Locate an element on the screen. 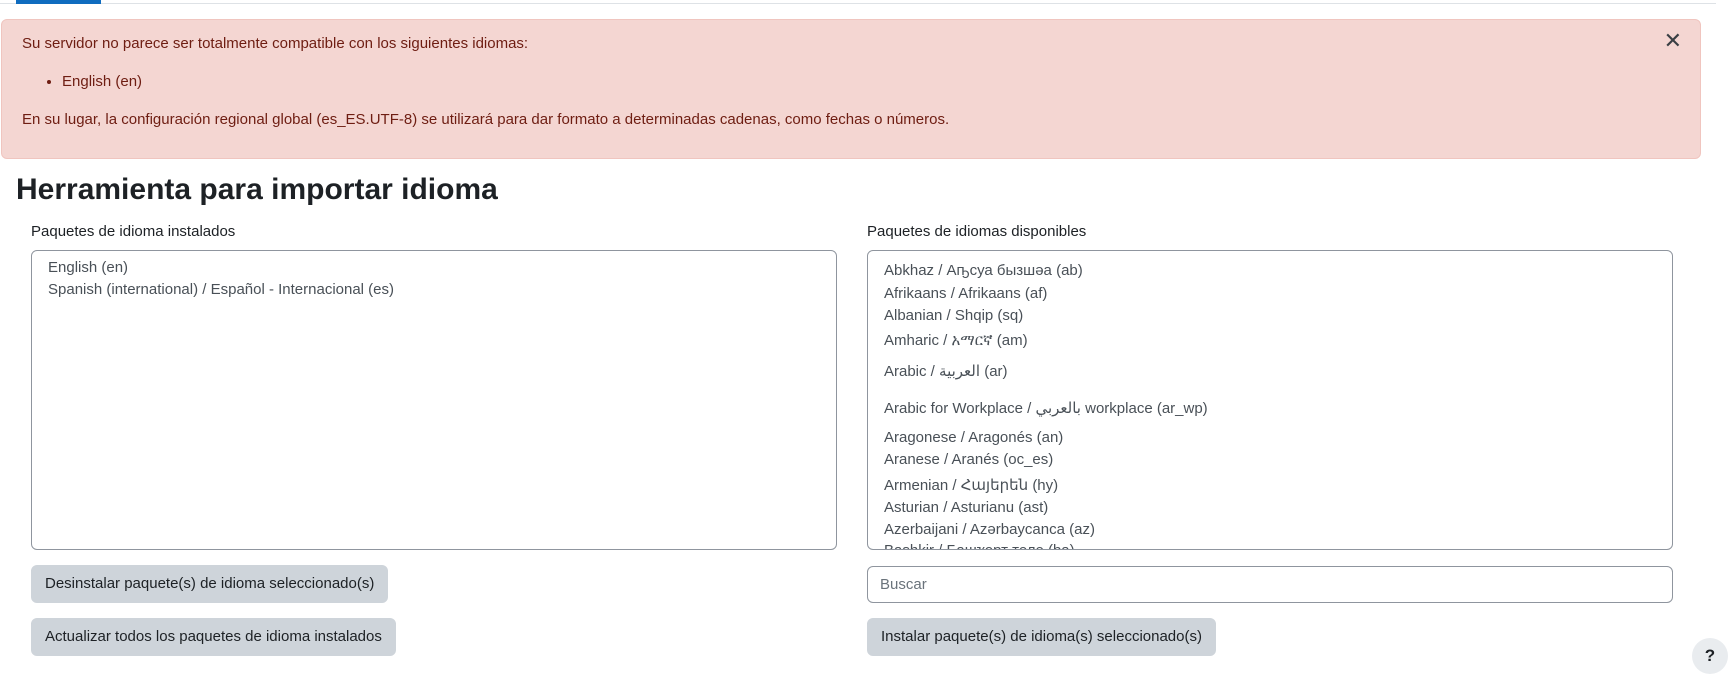  available-pack-option: Armenian / Հայերեն (hy) is located at coordinates (971, 485).